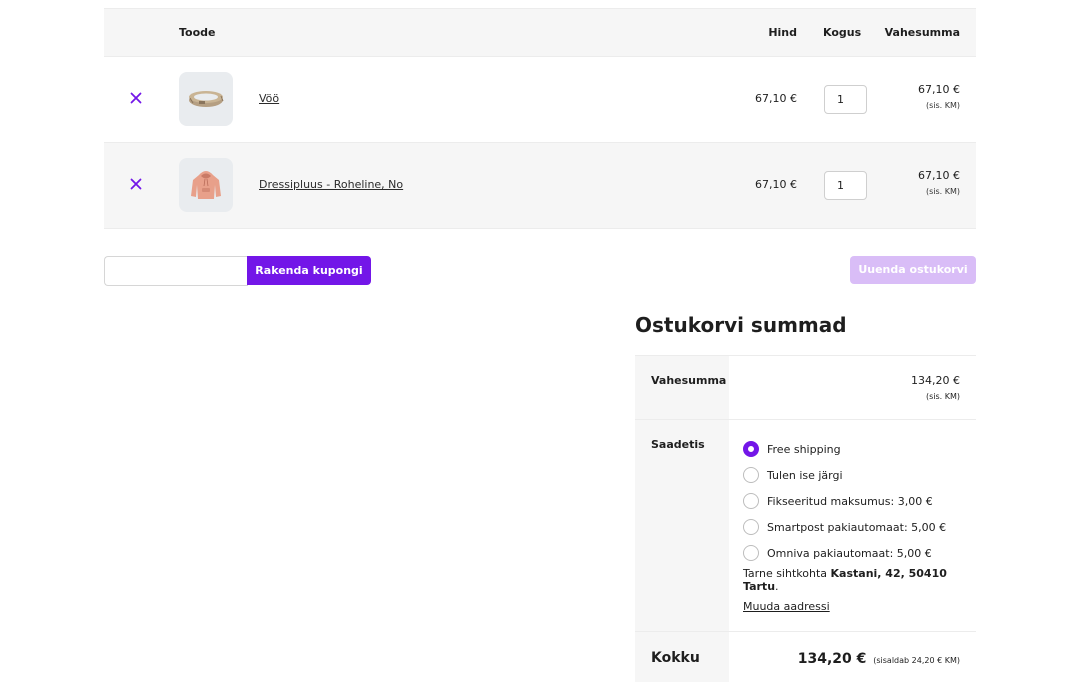  I want to click on apply-coupon-button: Rakenda kupongi, so click(309, 270).